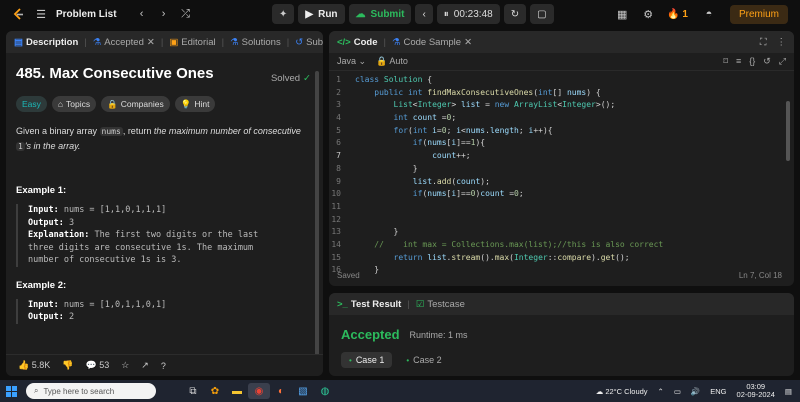  I want to click on bookmark-icon: ⌑, so click(725, 61).